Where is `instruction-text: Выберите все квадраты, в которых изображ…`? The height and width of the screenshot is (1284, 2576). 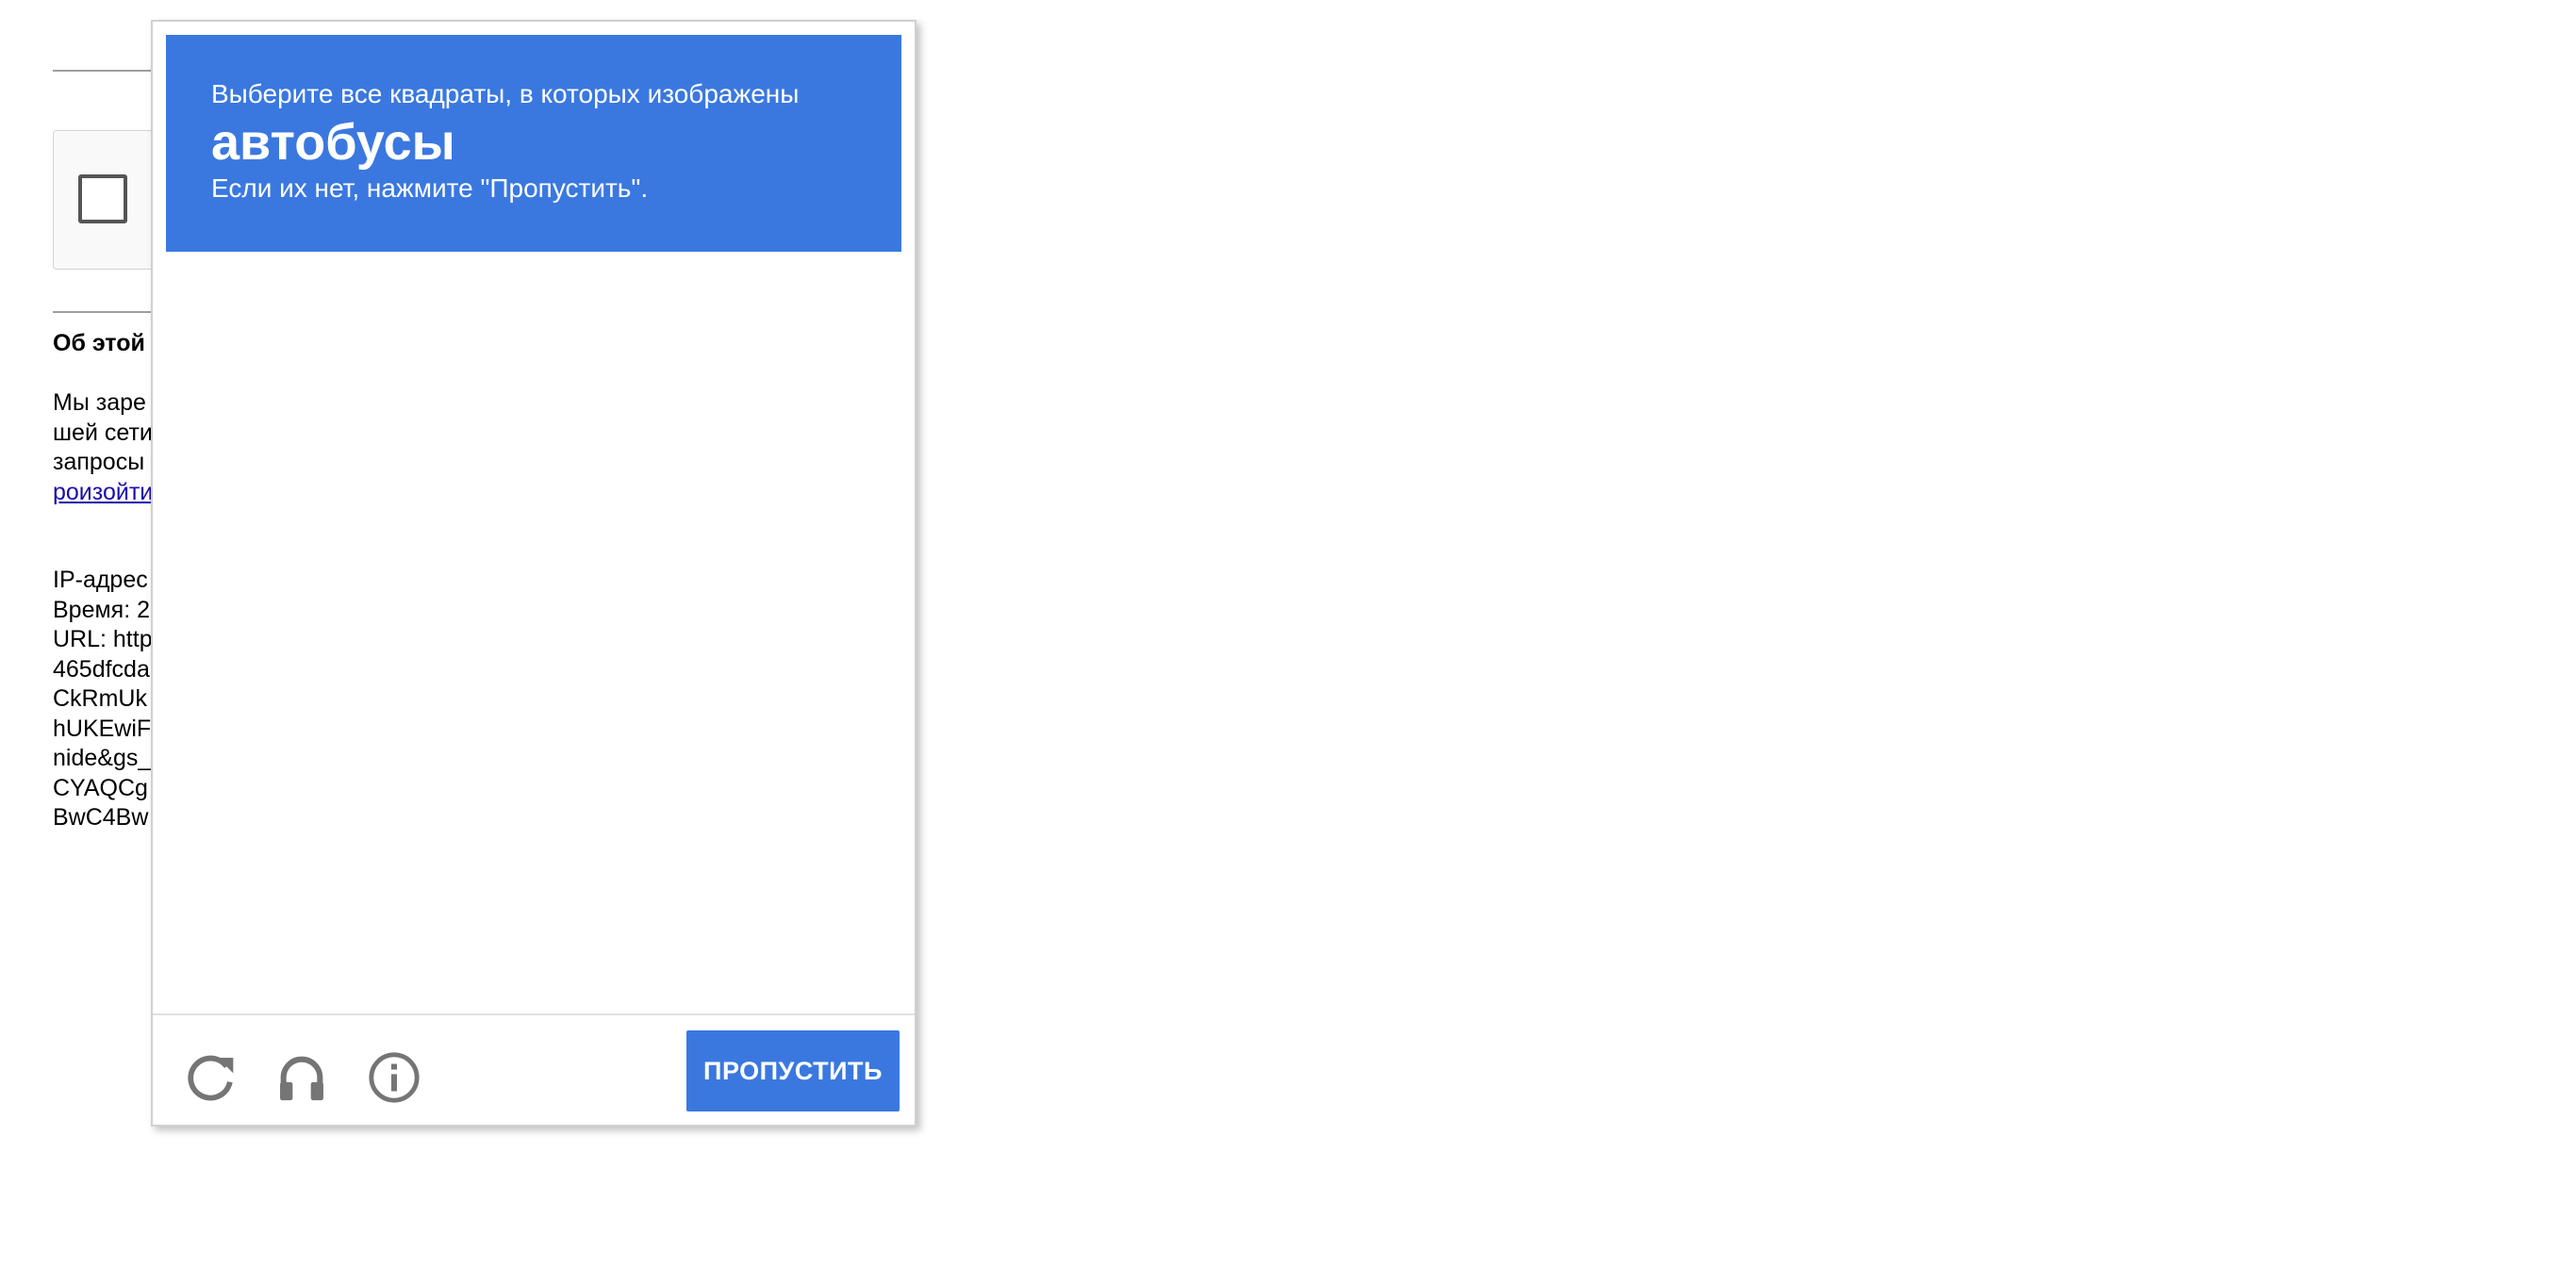 instruction-text: Выберите все квадраты, в которых изображ… is located at coordinates (505, 93).